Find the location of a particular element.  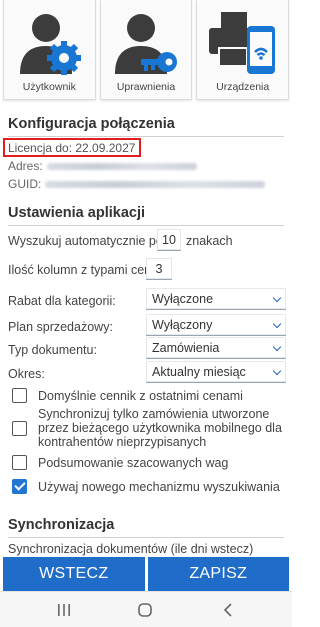

system-nav-bar is located at coordinates (146, 609).